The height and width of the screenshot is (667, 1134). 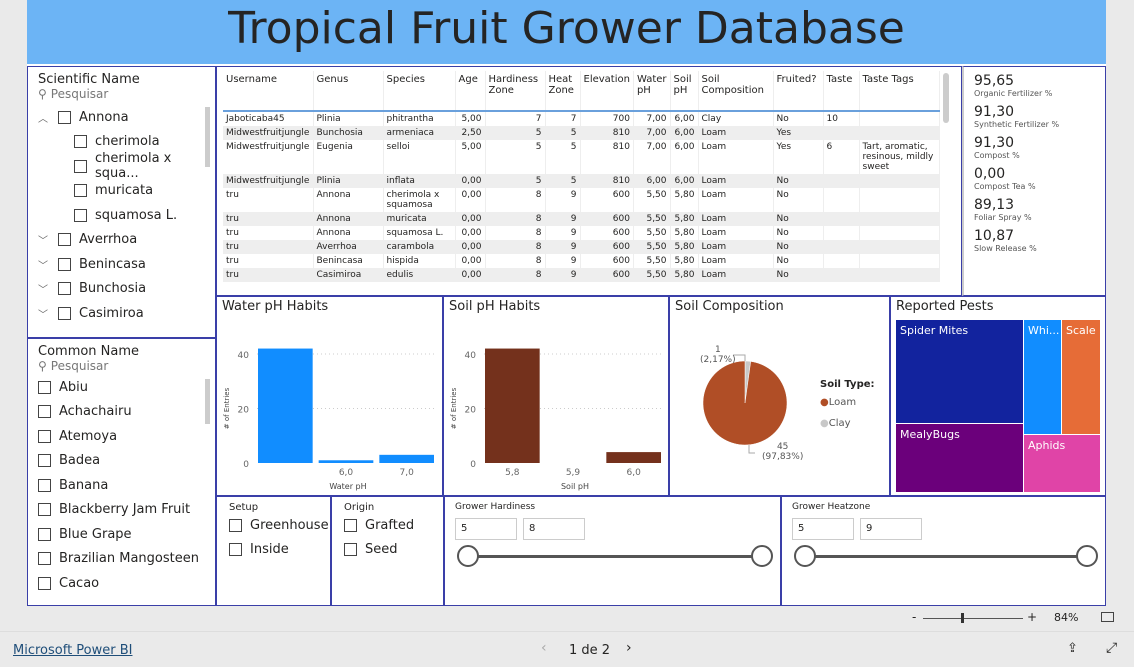 I want to click on treemap-aphids: Aphids, so click(x=1062, y=463).